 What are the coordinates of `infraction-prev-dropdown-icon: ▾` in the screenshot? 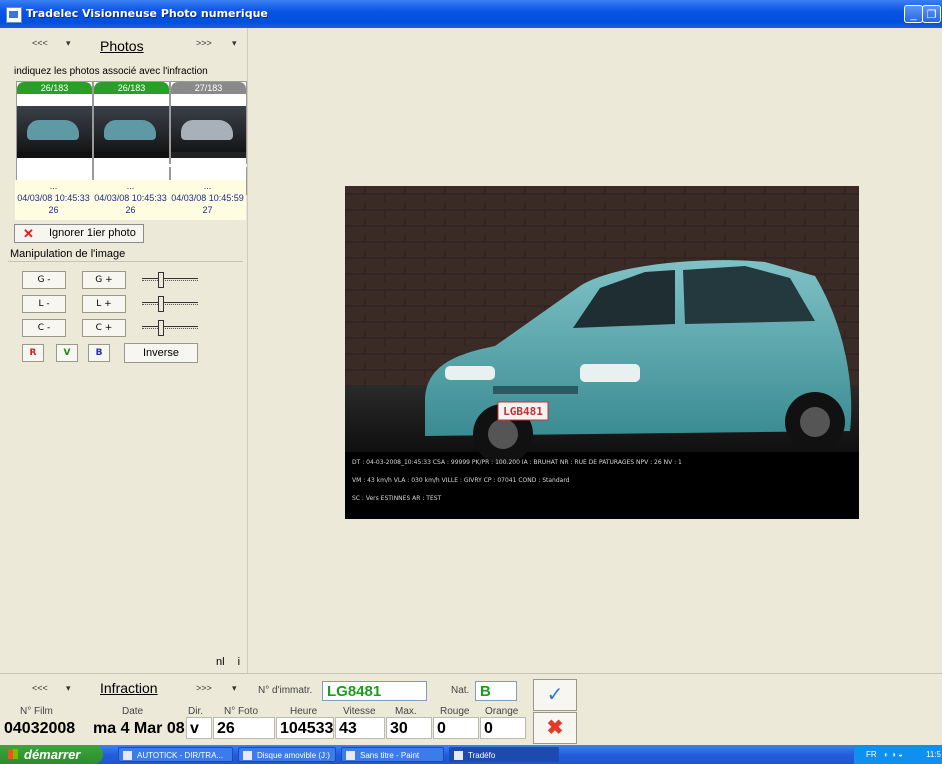 It's located at (68, 688).